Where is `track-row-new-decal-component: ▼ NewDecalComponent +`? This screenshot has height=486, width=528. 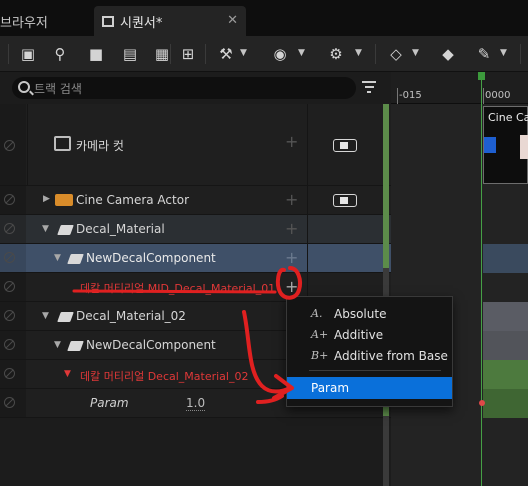
track-row-new-decal-component: ▼ NewDecalComponent + is located at coordinates (195, 258).